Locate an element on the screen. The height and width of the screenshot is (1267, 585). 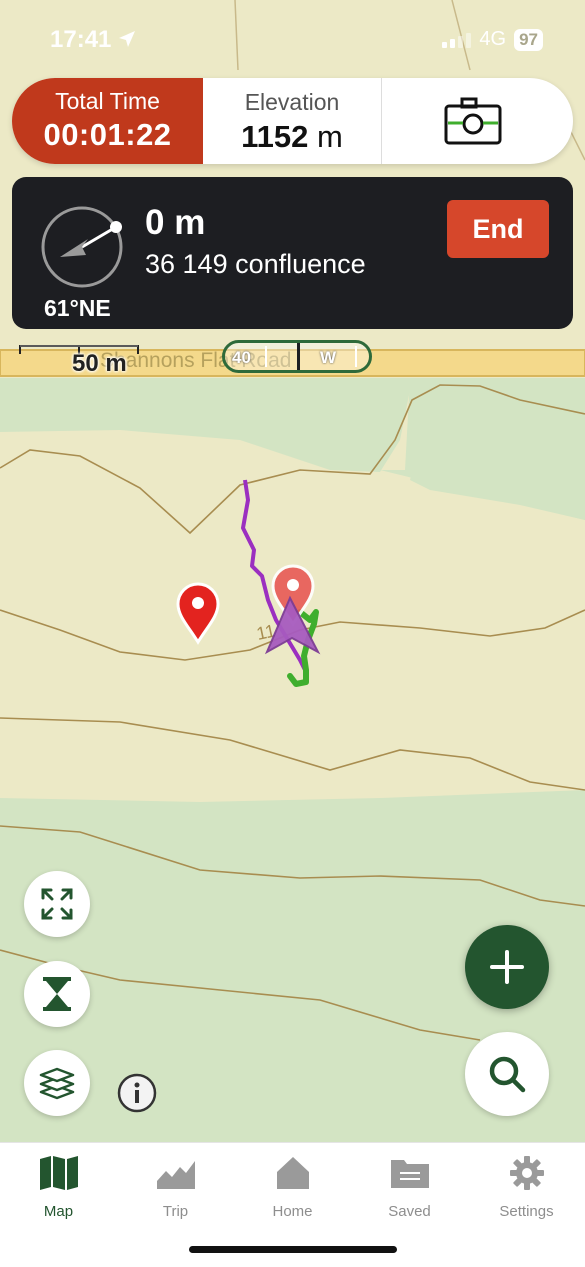
scale-bar: 50 m is located at coordinates (80, 363).